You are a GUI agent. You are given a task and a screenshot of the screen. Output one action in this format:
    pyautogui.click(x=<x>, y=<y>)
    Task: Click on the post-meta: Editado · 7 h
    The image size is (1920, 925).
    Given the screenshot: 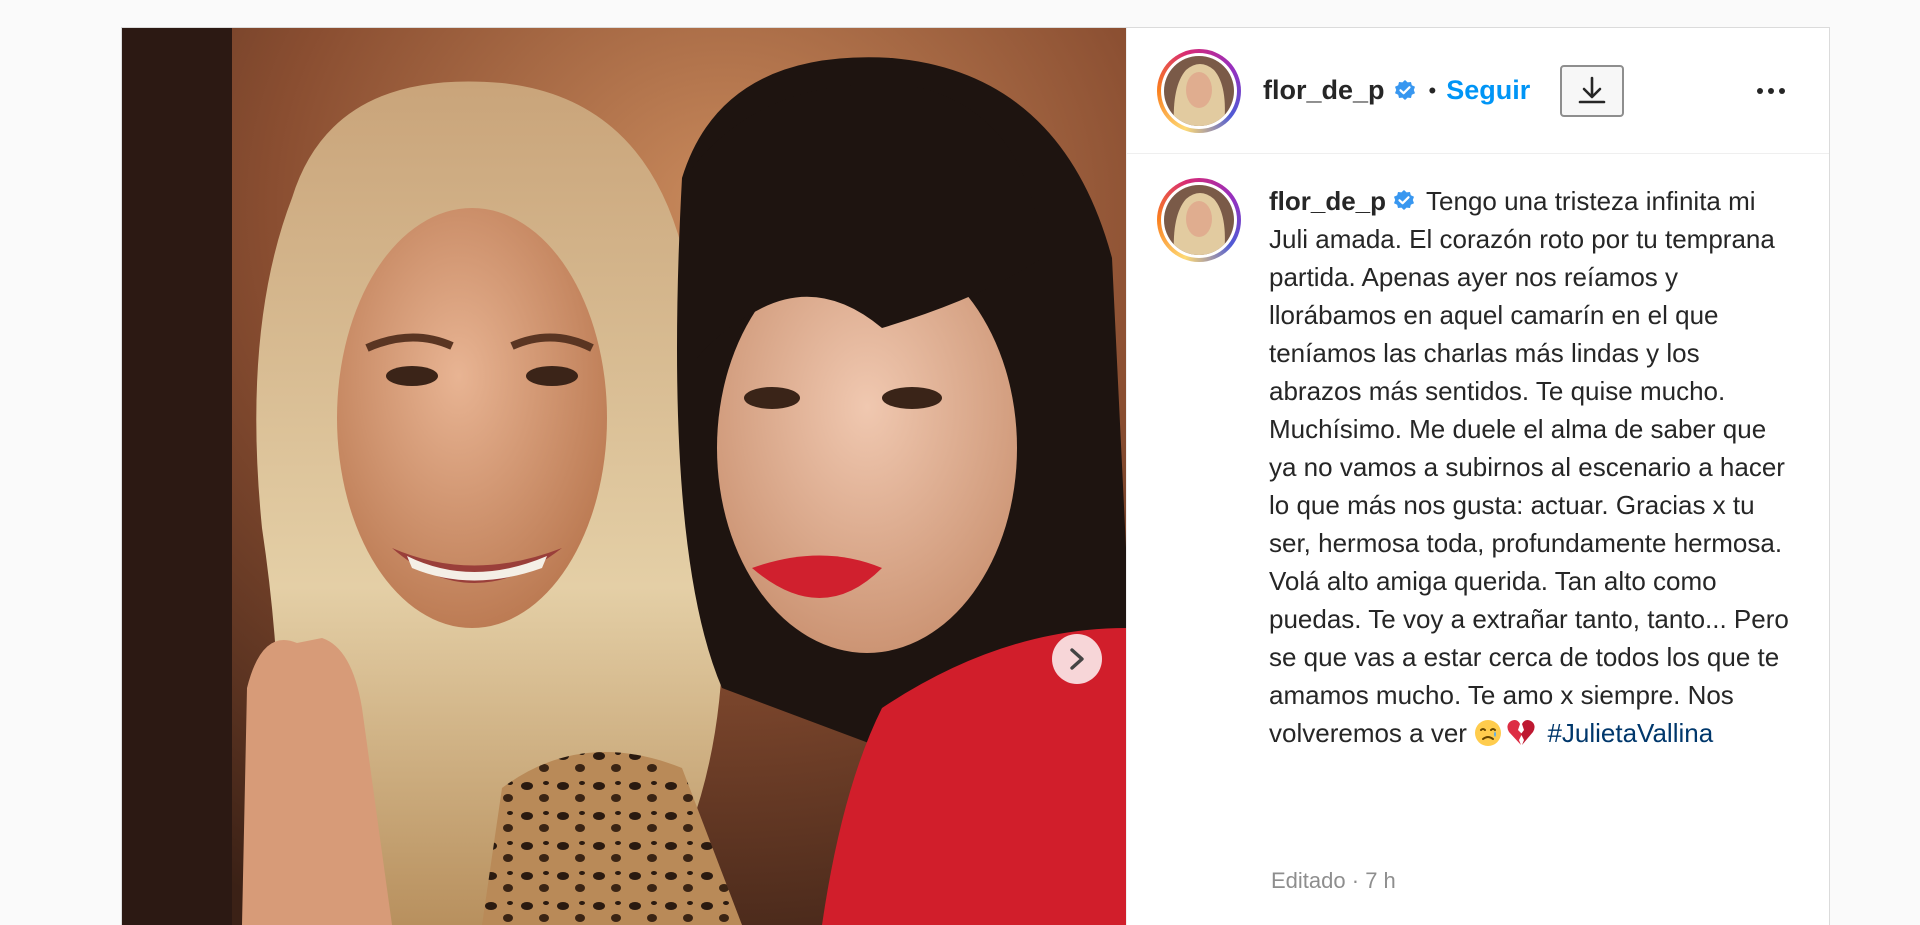 What is the action you would take?
    pyautogui.click(x=1333, y=881)
    